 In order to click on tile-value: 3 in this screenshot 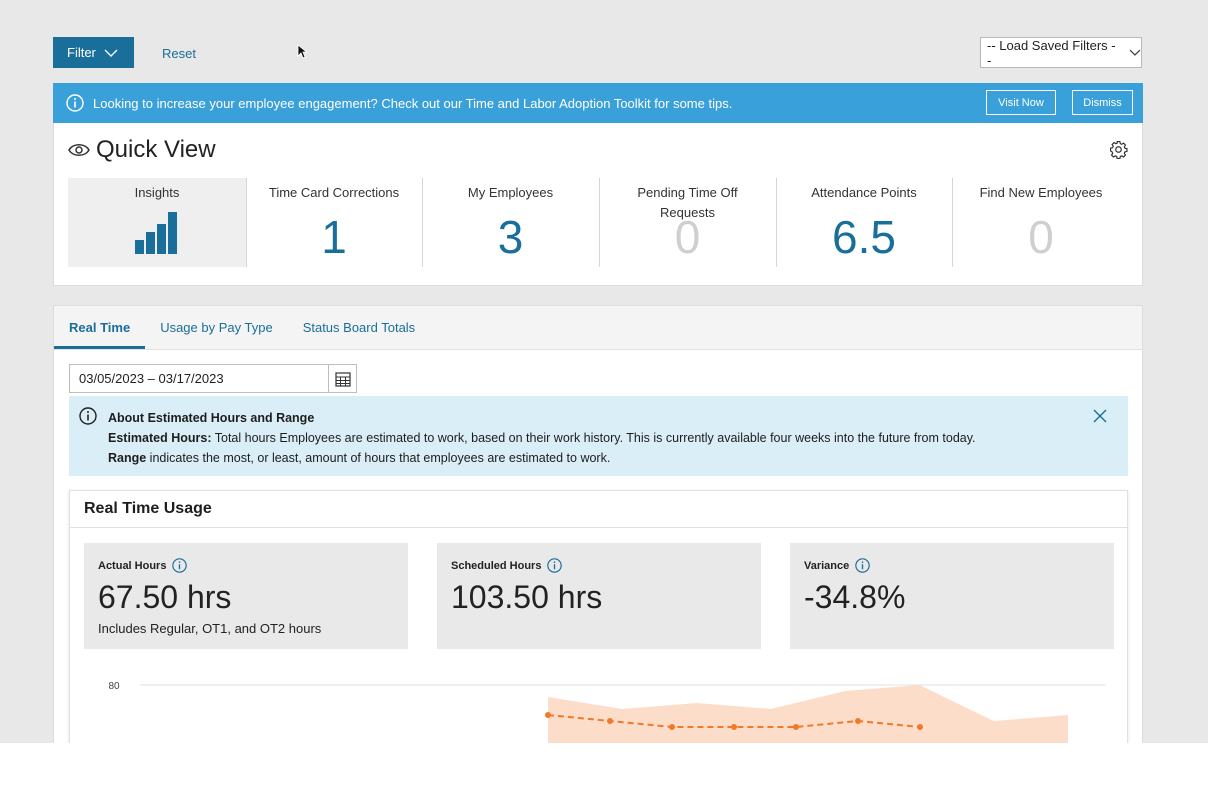, I will do `click(510, 237)`.